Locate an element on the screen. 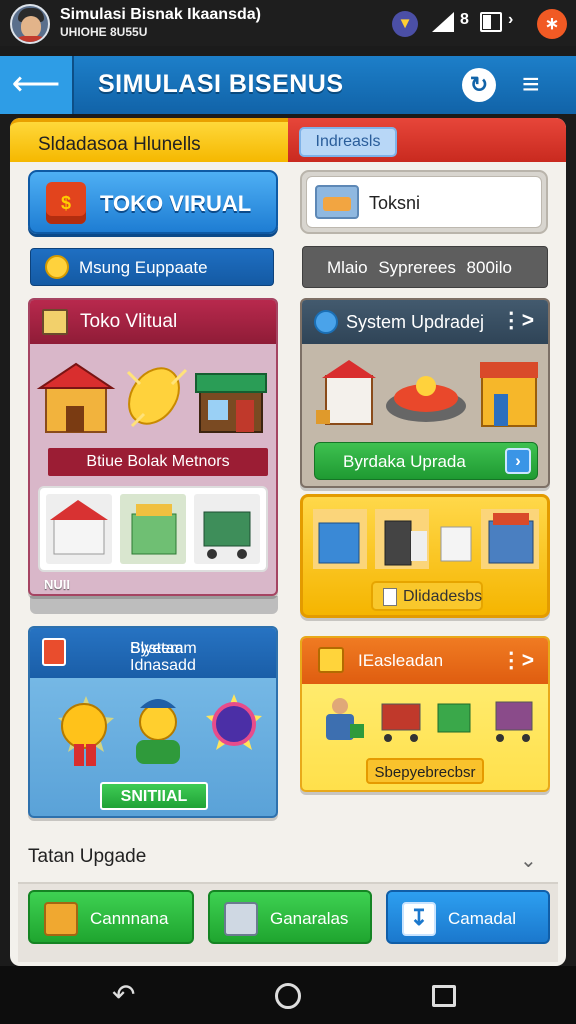 This screenshot has height=1024, width=576. update-badge: Msung Euppaate is located at coordinates (152, 267).